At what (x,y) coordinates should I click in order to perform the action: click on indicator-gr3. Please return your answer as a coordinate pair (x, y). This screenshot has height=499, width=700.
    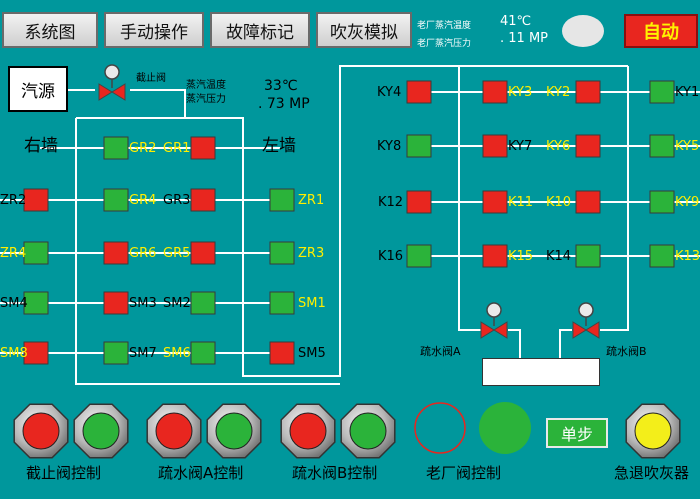
    Looking at the image, I should click on (203, 200).